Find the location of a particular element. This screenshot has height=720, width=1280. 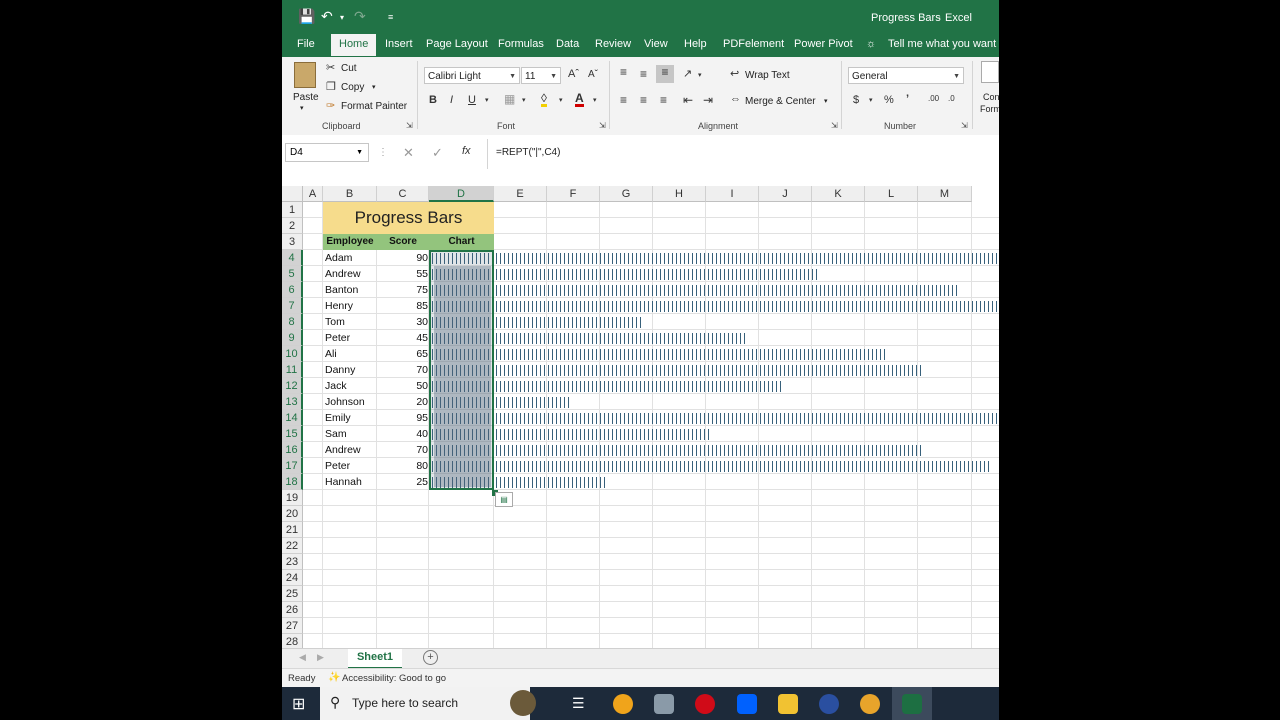

task-view-icon: ☰ is located at coordinates (578, 703).